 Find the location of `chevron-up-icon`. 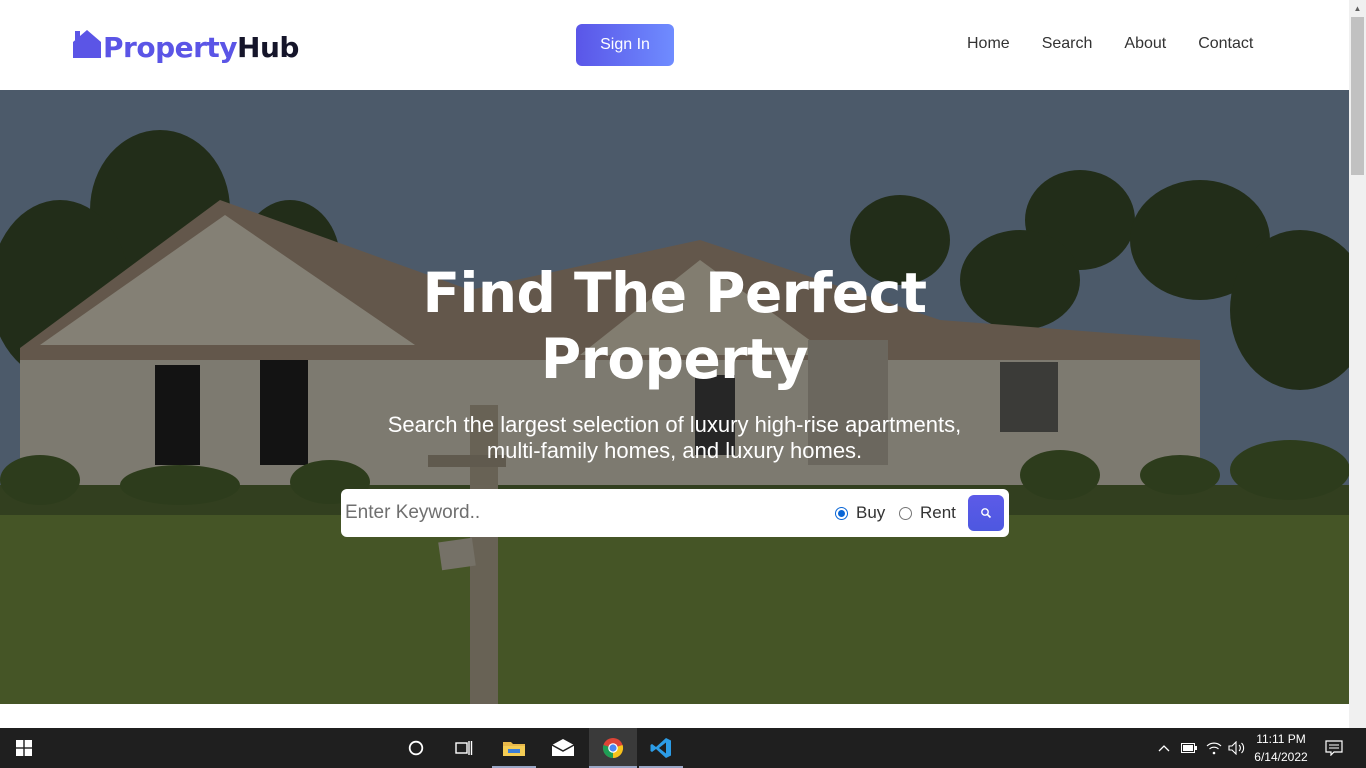

chevron-up-icon is located at coordinates (1164, 748).